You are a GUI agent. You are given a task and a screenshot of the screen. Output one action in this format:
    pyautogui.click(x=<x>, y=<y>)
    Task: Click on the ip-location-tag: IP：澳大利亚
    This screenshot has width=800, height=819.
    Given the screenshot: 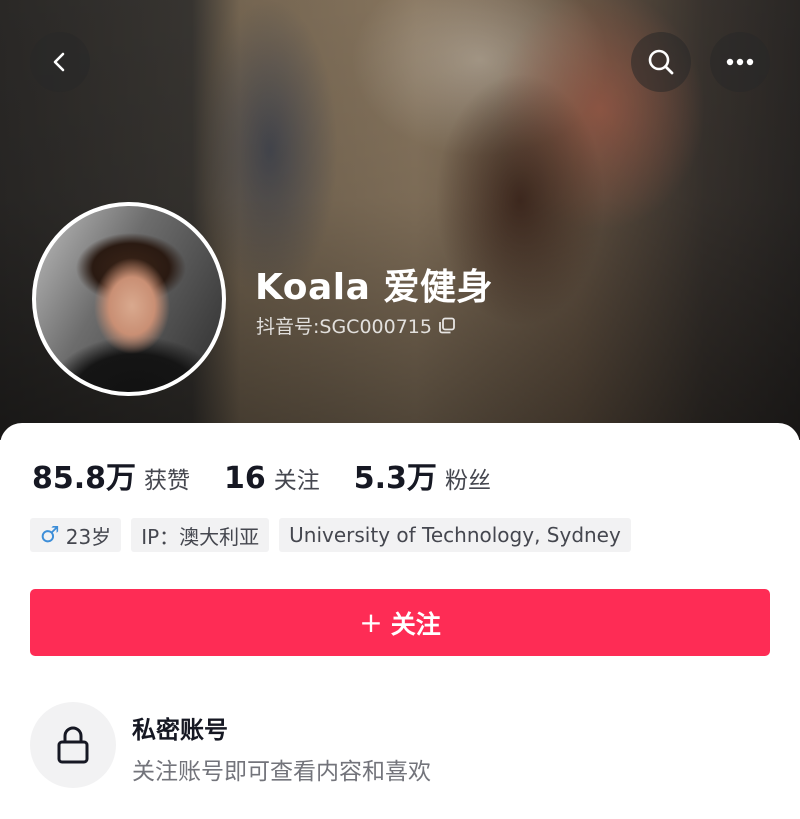 What is the action you would take?
    pyautogui.click(x=200, y=535)
    